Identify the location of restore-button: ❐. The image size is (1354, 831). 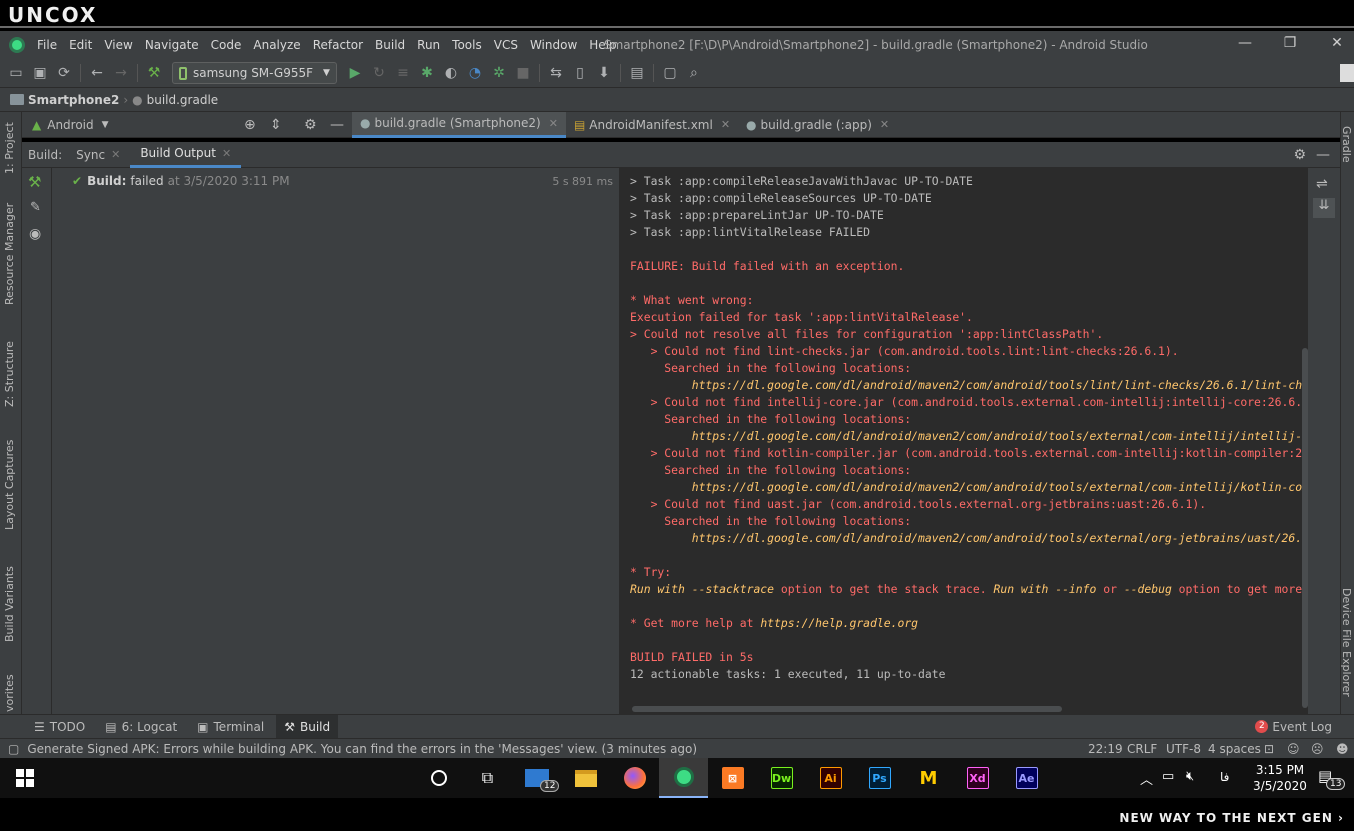
(1290, 45).